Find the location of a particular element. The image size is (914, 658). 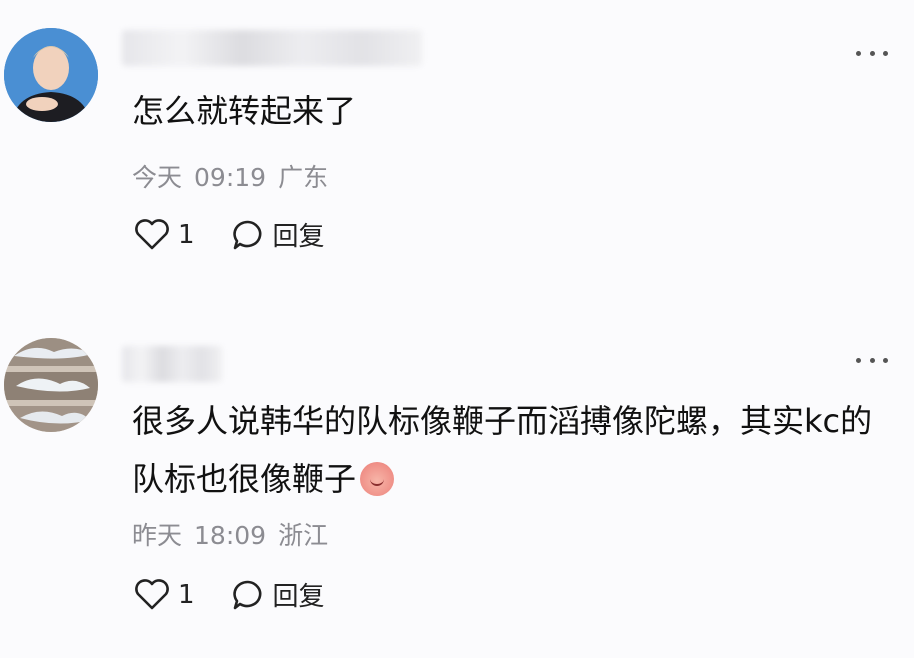

comment-date: 今天 is located at coordinates (157, 177).